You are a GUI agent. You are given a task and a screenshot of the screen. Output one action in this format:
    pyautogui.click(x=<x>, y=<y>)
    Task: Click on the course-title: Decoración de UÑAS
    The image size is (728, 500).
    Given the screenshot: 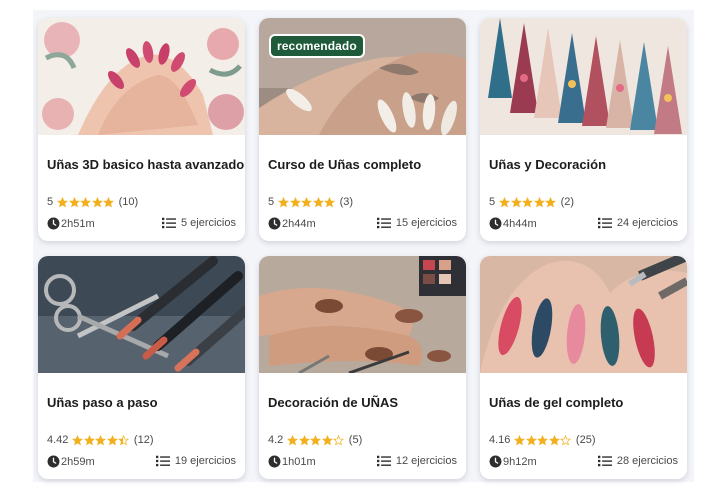 What is the action you would take?
    pyautogui.click(x=333, y=402)
    